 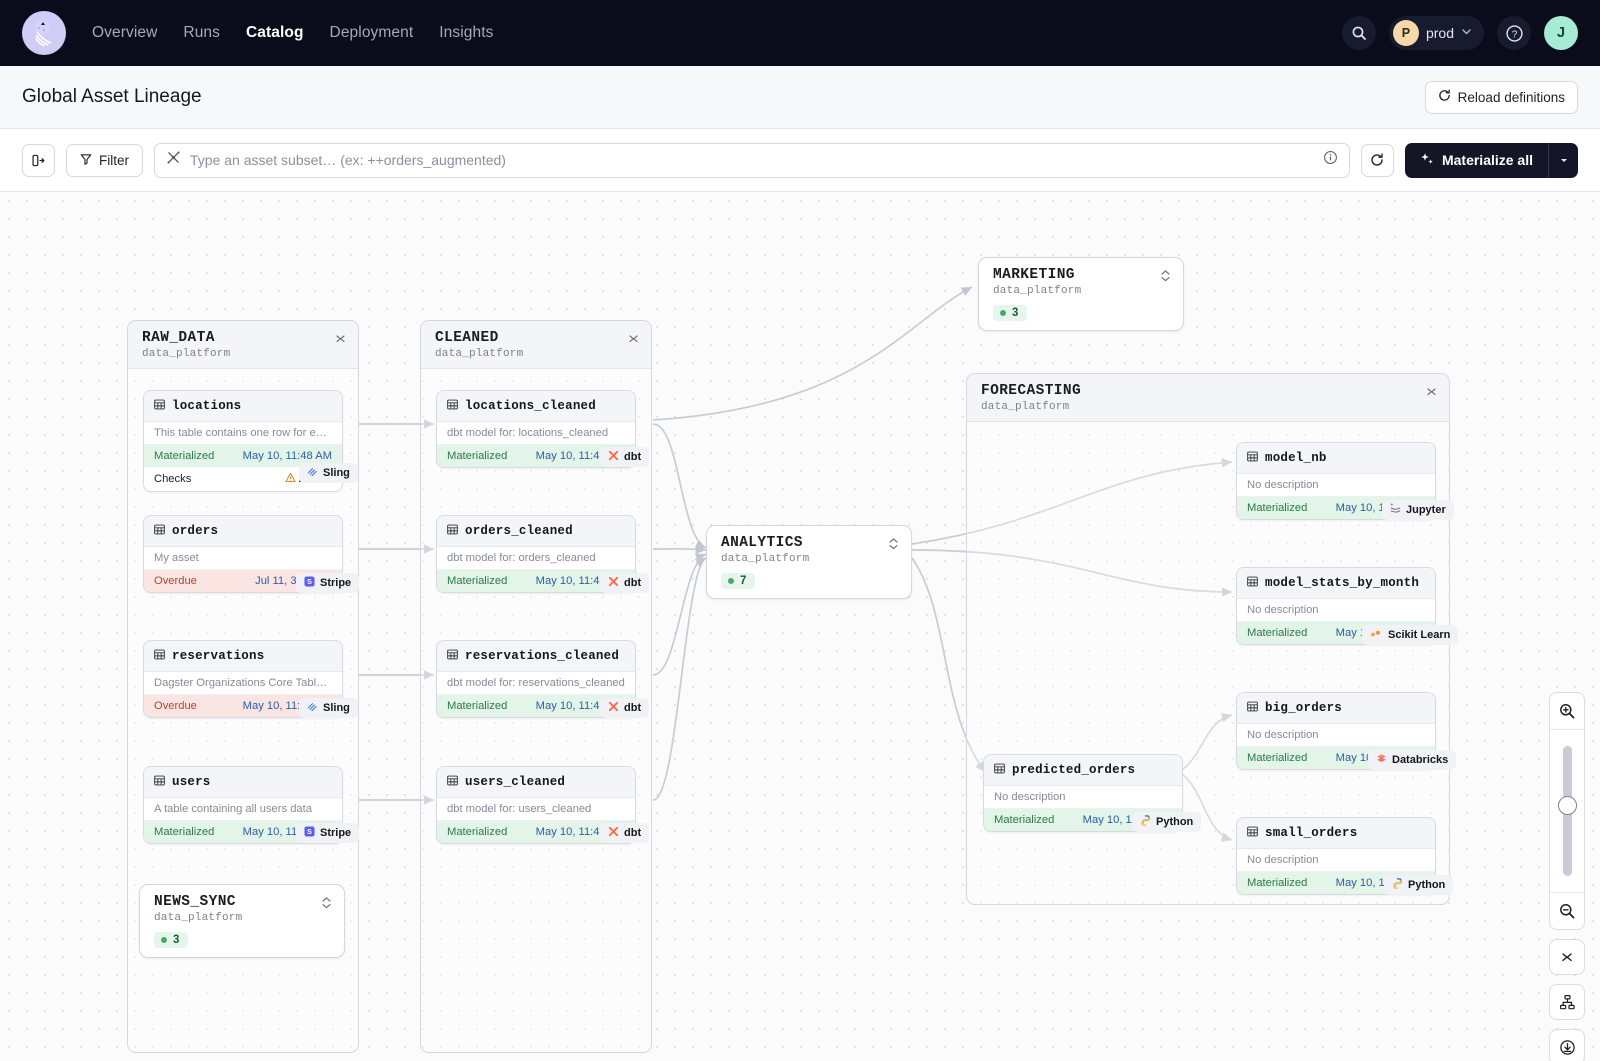 I want to click on materialize-all-button: Materialize all, so click(x=1476, y=160).